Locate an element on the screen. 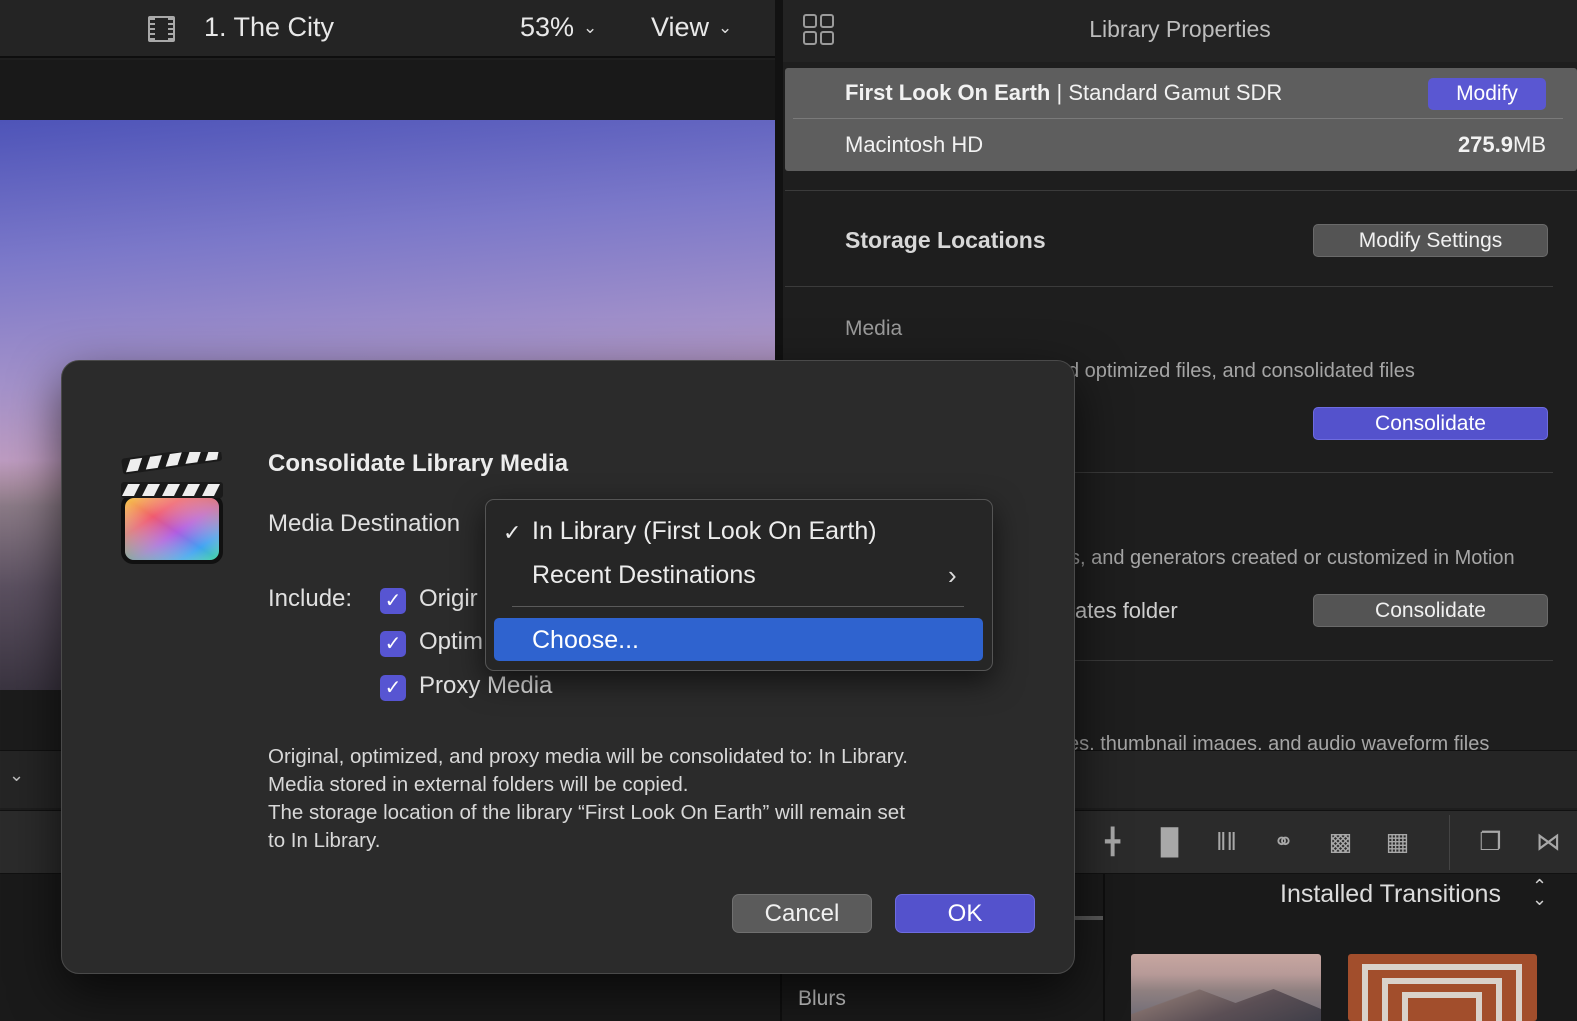  browser-divider is located at coordinates (1104, 947).